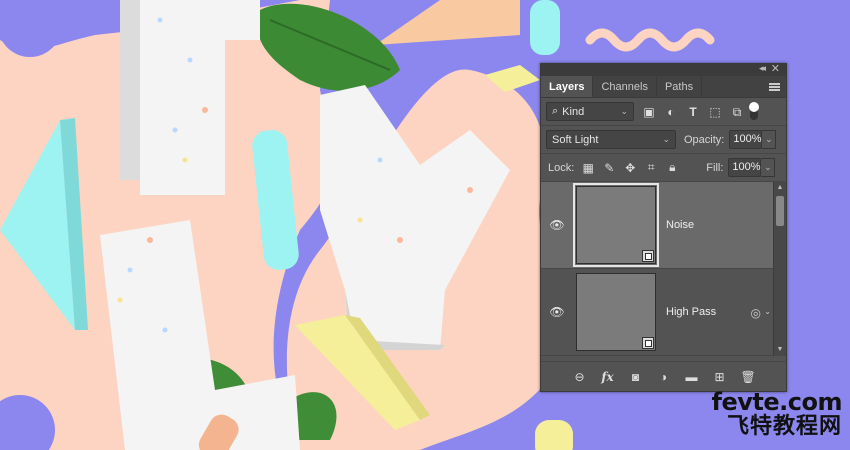 The height and width of the screenshot is (450, 850). Describe the element at coordinates (561, 167) in the screenshot. I see `lock-label: Lock:` at that location.